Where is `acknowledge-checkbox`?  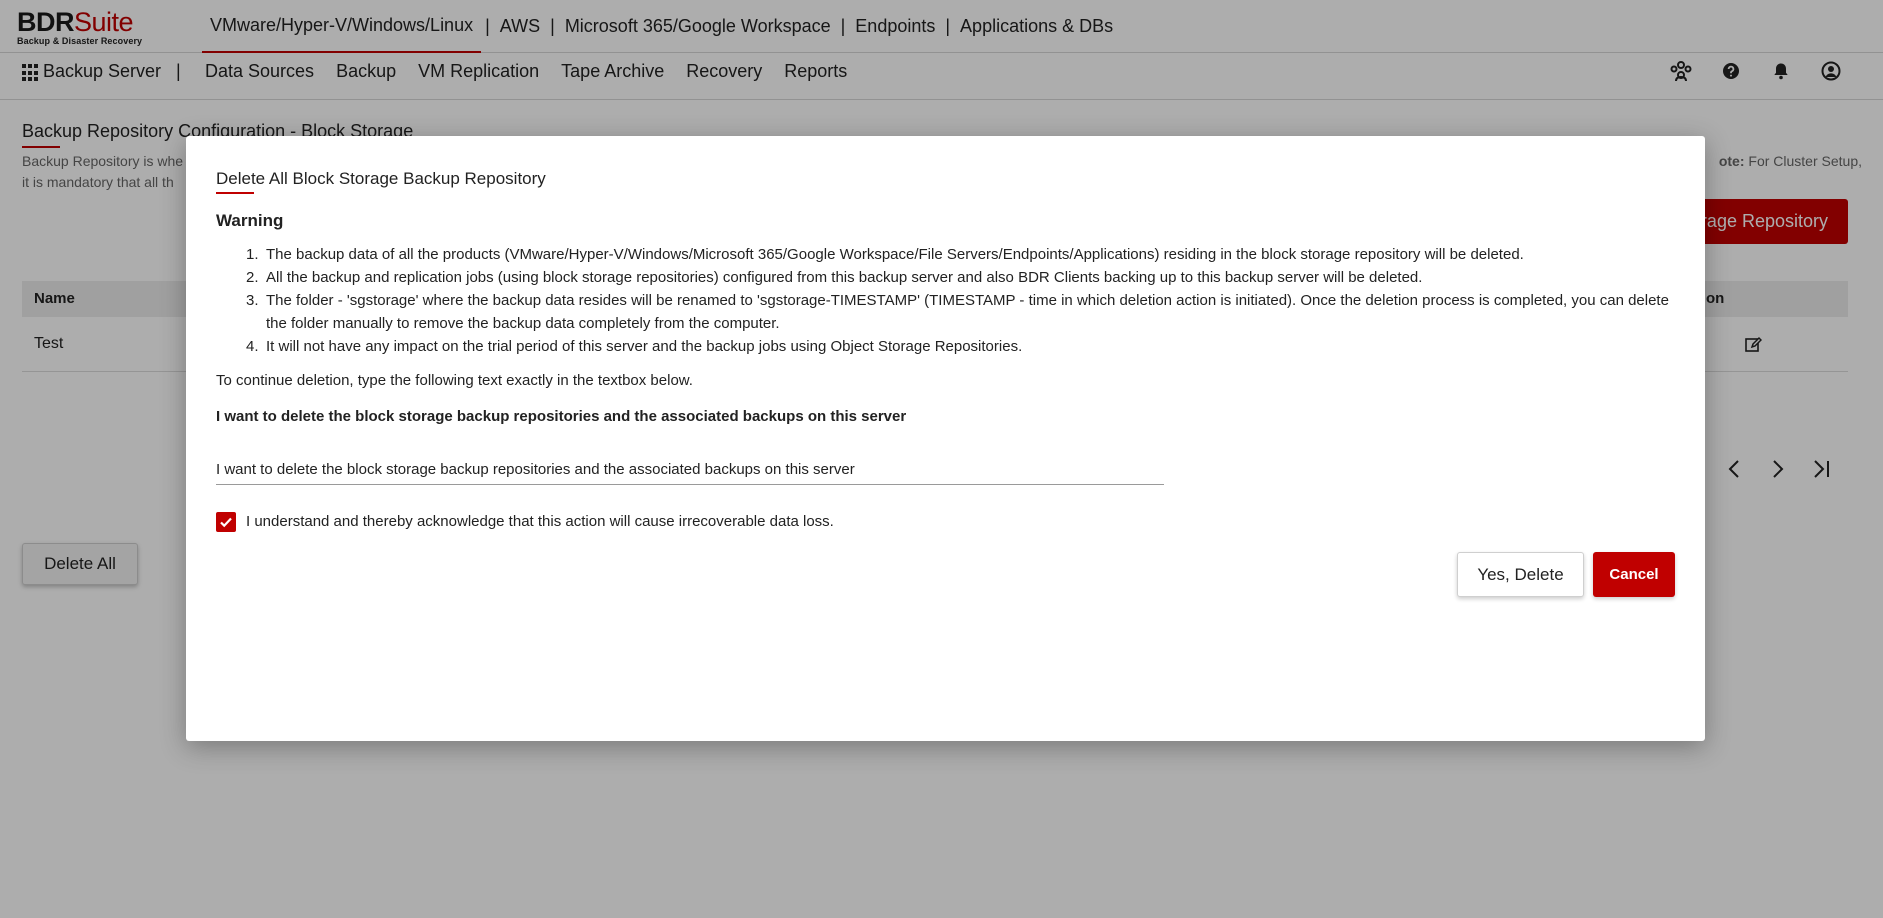 acknowledge-checkbox is located at coordinates (226, 522).